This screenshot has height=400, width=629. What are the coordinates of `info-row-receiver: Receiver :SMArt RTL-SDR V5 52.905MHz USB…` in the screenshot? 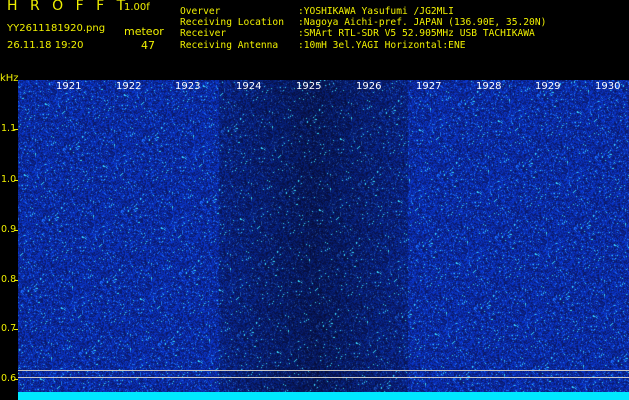 It's located at (363, 33).